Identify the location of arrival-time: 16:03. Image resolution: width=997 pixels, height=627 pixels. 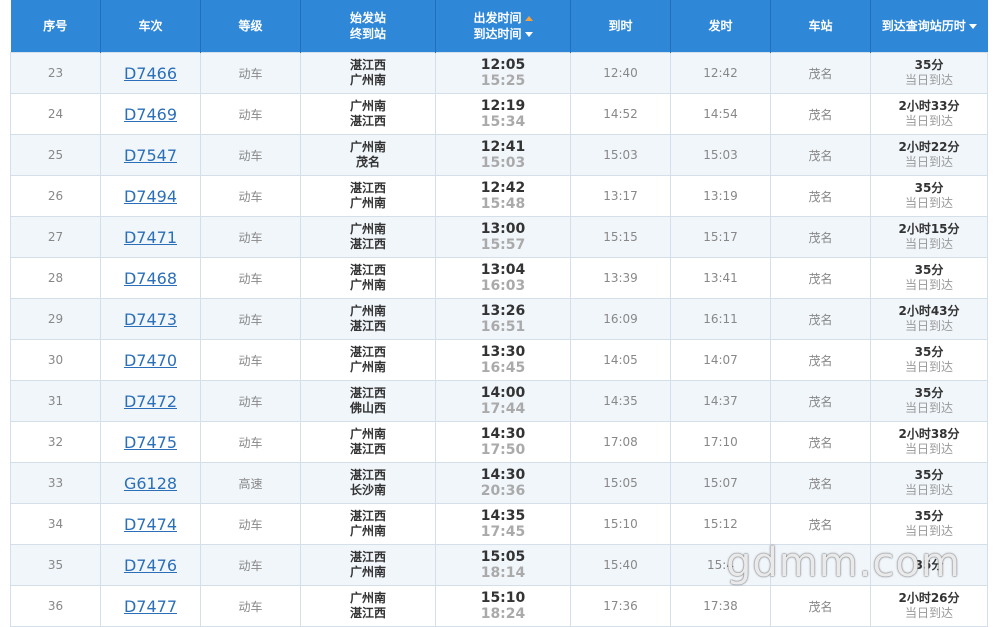
(503, 286).